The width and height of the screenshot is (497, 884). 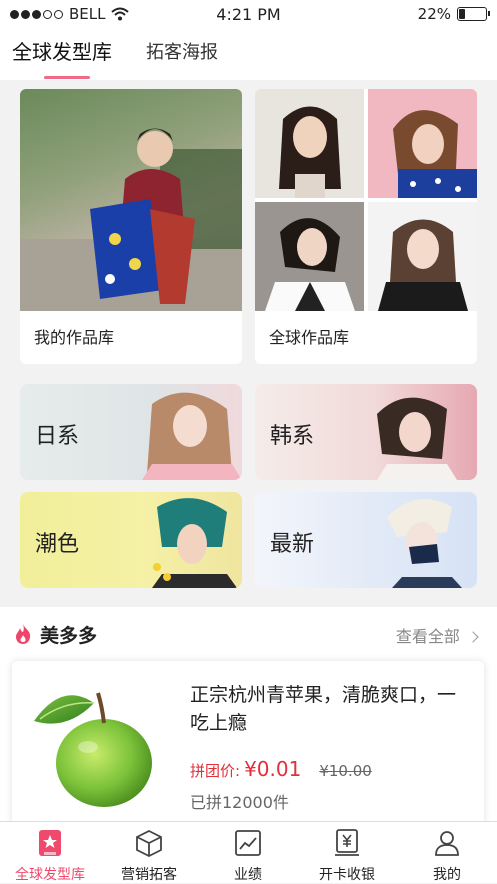 I want to click on my-library-label: 我的作品库, so click(x=74, y=337).